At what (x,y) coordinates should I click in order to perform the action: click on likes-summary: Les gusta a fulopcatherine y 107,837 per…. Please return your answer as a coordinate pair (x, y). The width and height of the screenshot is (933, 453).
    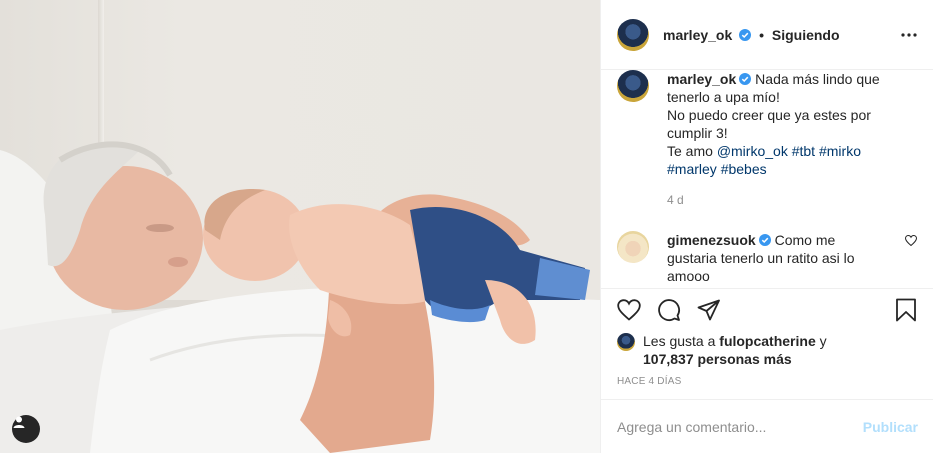
    Looking at the image, I should click on (767, 350).